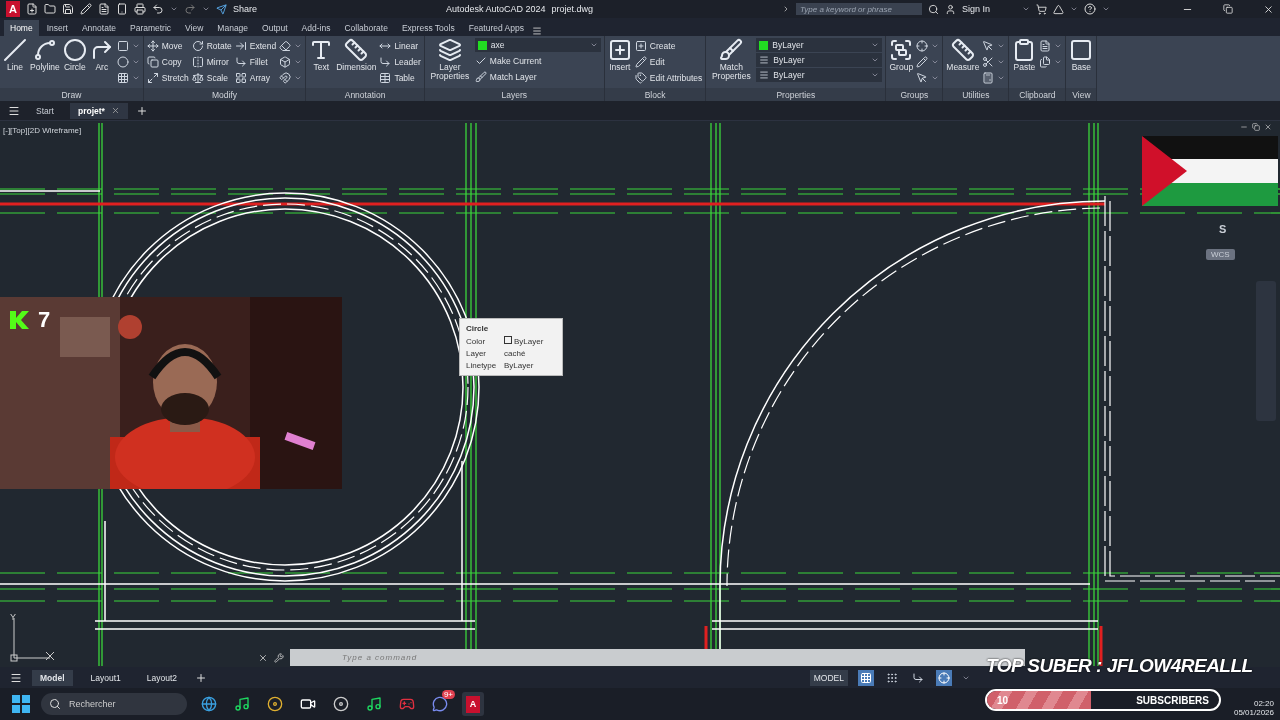  I want to click on ribbon-button: Circle, so click(74, 63).